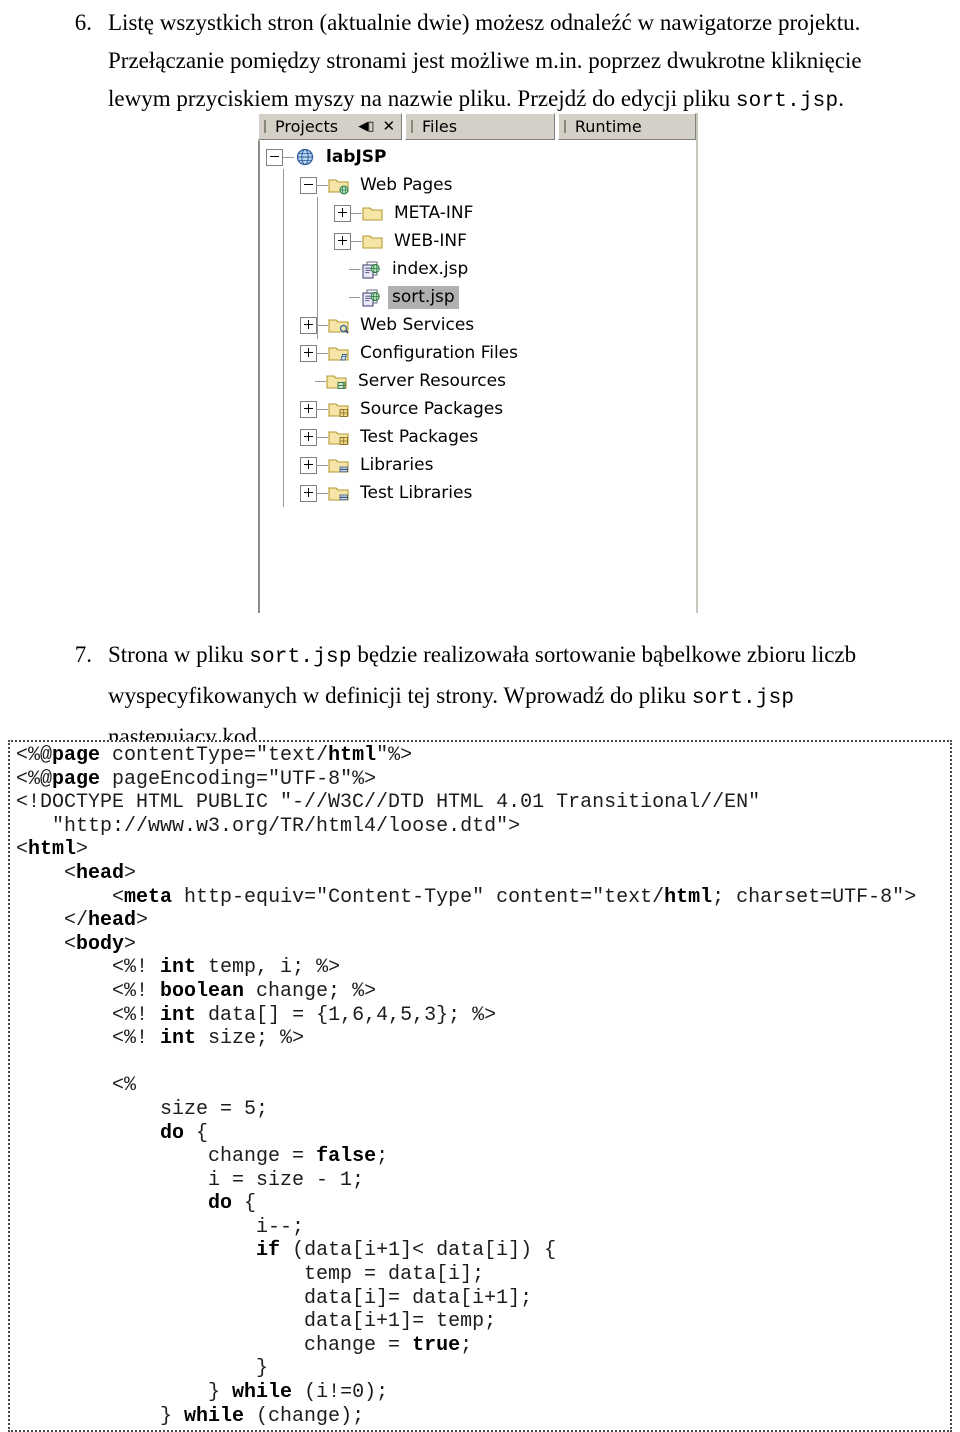  Describe the element at coordinates (307, 126) in the screenshot. I see `tab-projects-label: Projects` at that location.